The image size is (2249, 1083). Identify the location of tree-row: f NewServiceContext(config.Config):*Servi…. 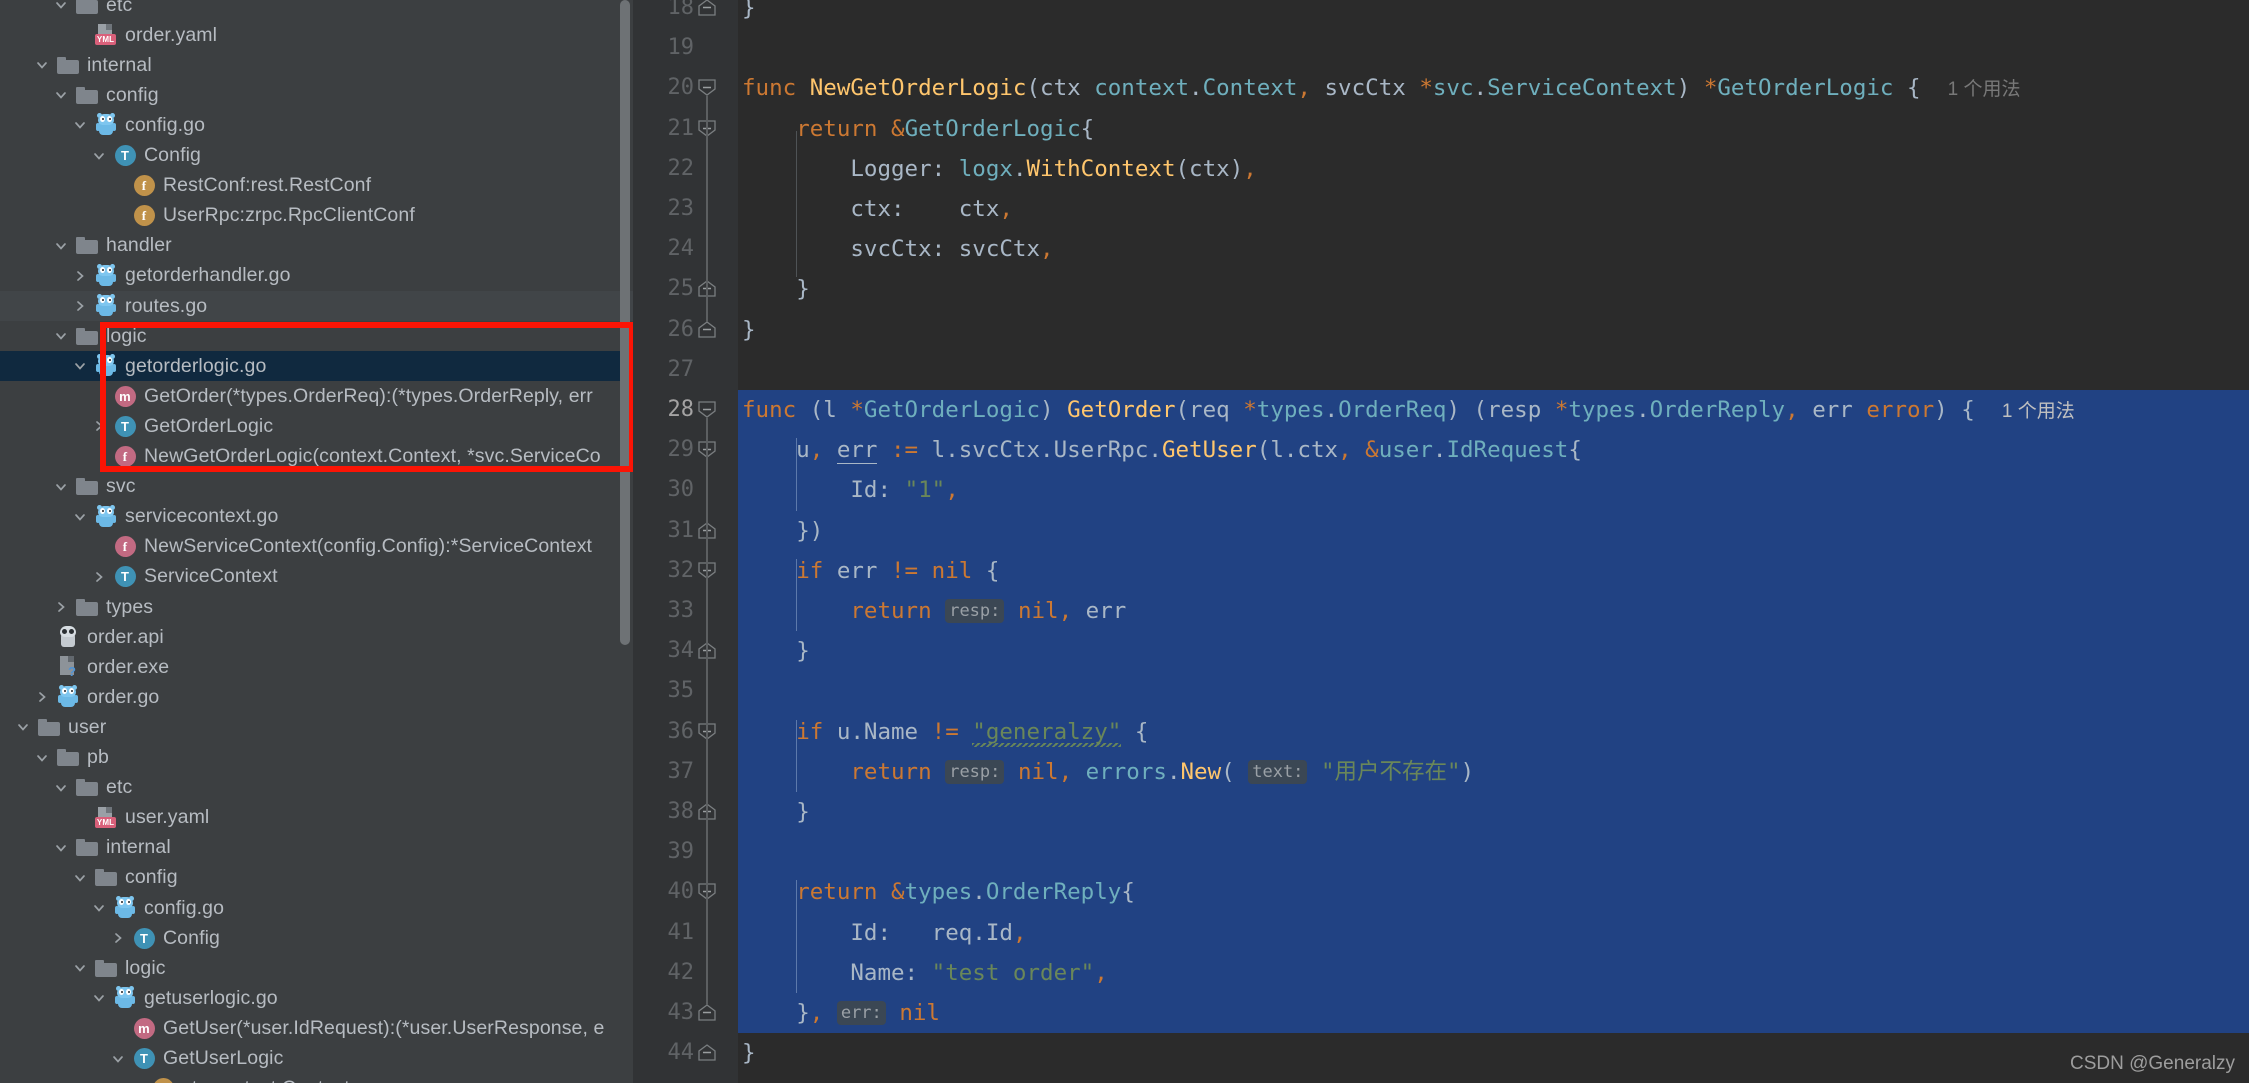
(316, 547).